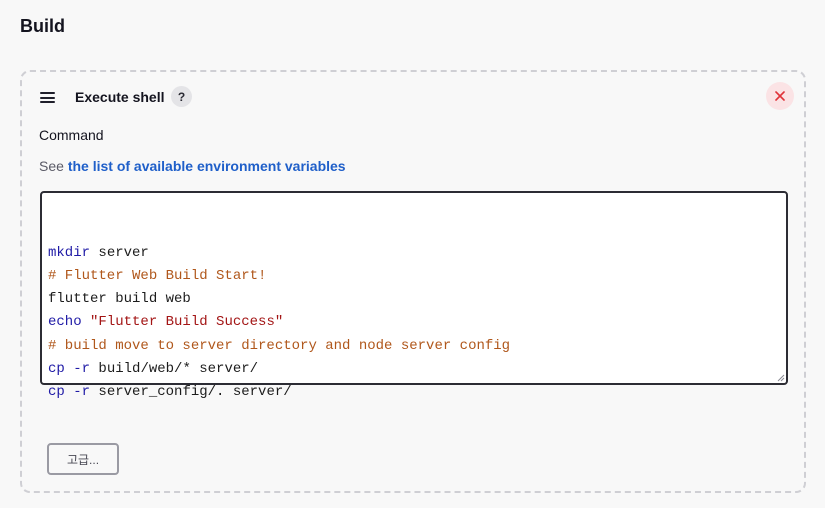 This screenshot has height=508, width=825. What do you see at coordinates (414, 369) in the screenshot?
I see `code-line: cp -r build/web/* server/` at bounding box center [414, 369].